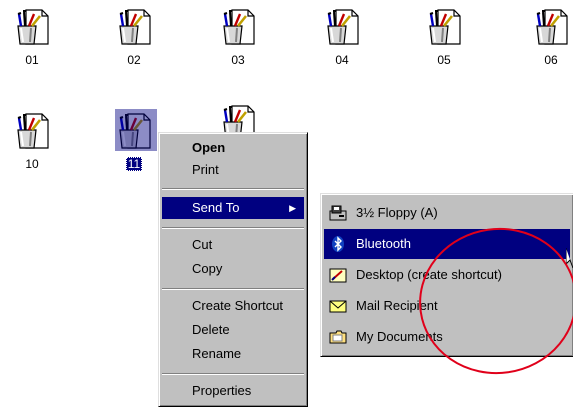  I want to click on menu-item-properties: Properties, so click(233, 391).